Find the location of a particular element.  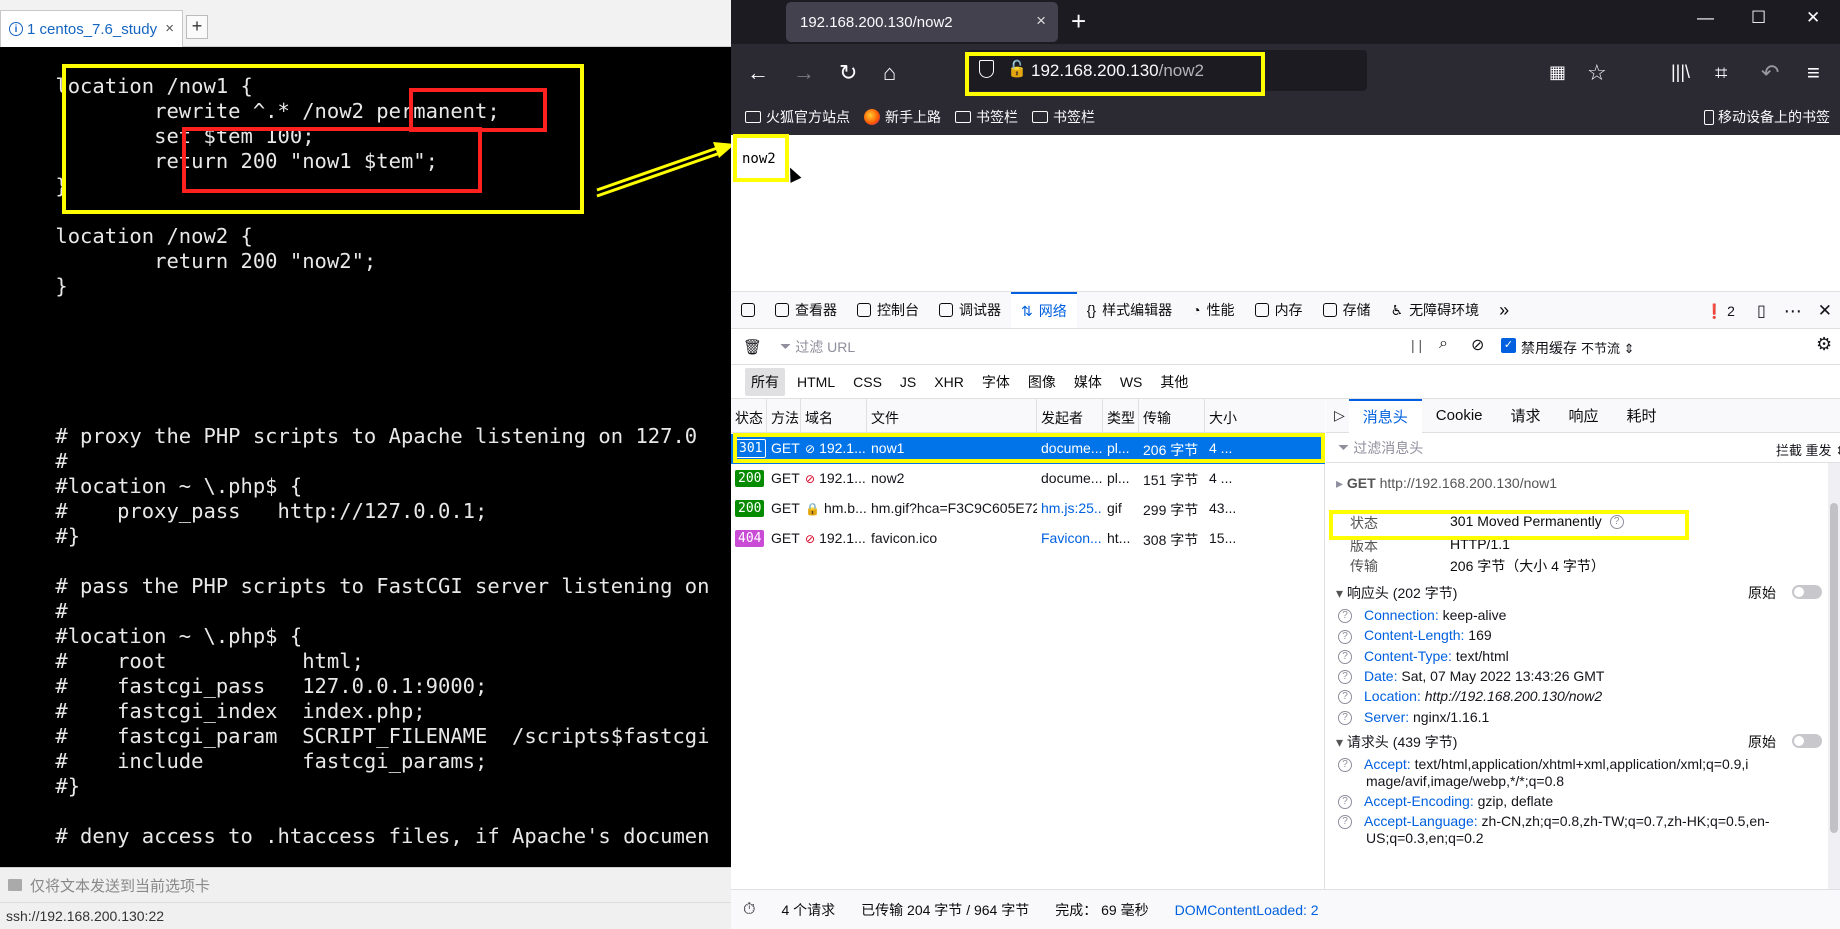

type-filter-button: 图像 is located at coordinates (1042, 382).